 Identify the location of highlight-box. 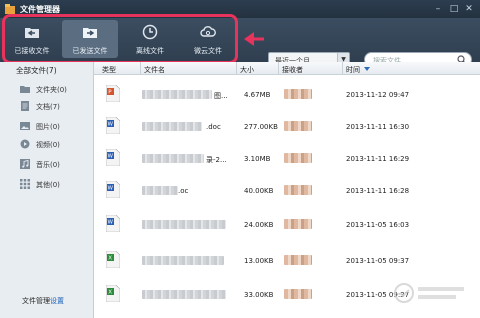
(120, 39).